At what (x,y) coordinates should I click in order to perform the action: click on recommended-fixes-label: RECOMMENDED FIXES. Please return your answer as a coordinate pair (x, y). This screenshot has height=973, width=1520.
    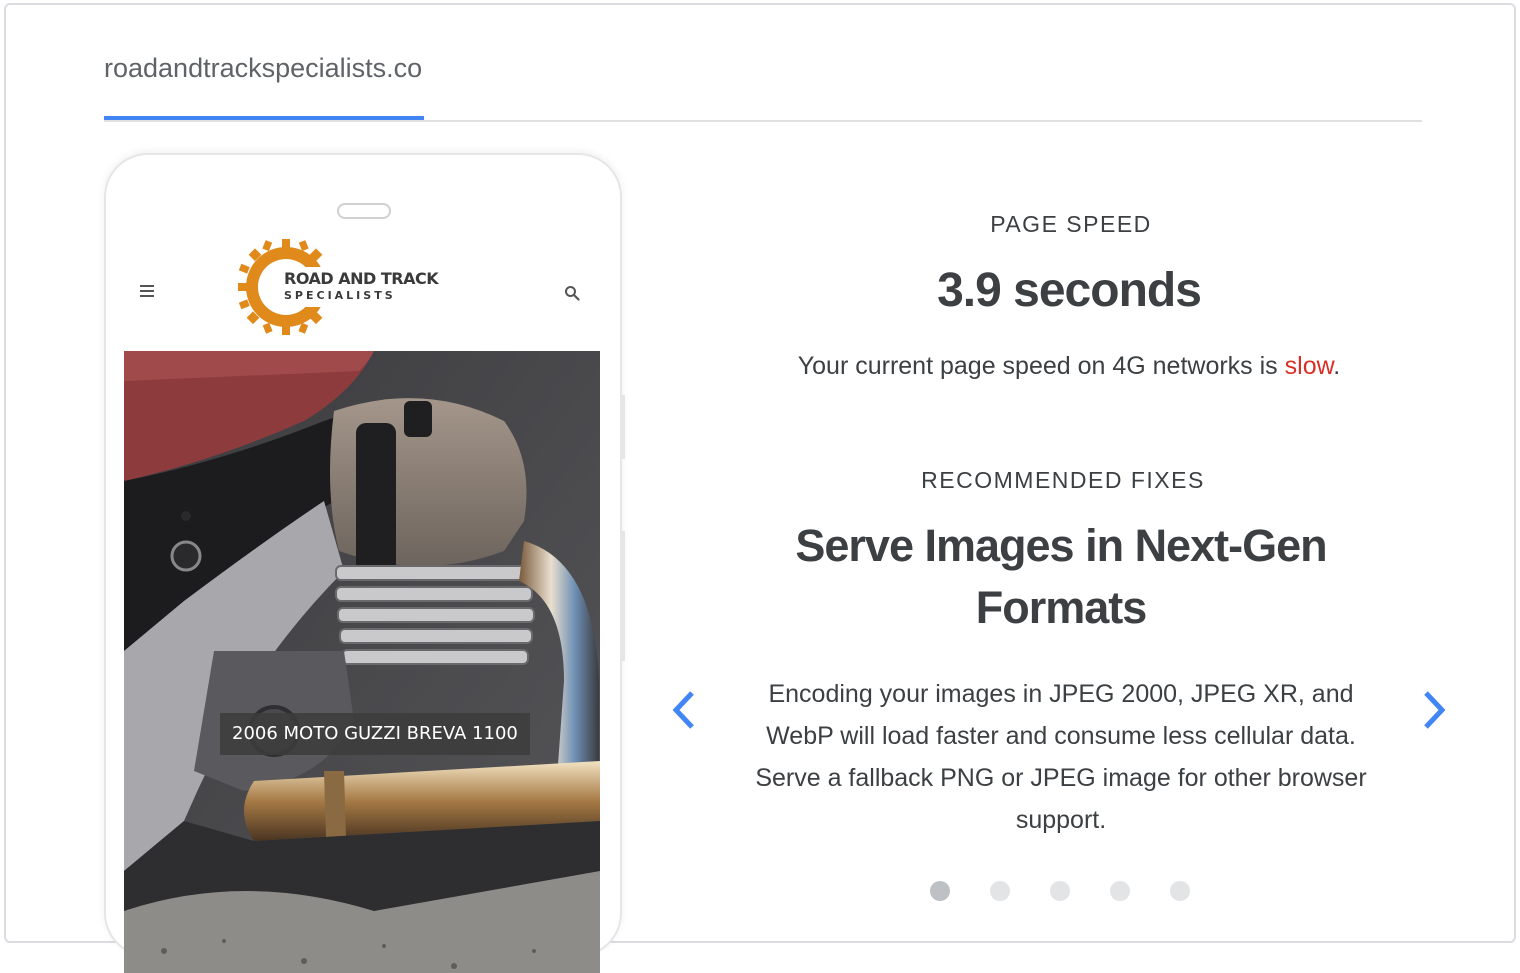
    Looking at the image, I should click on (1063, 480).